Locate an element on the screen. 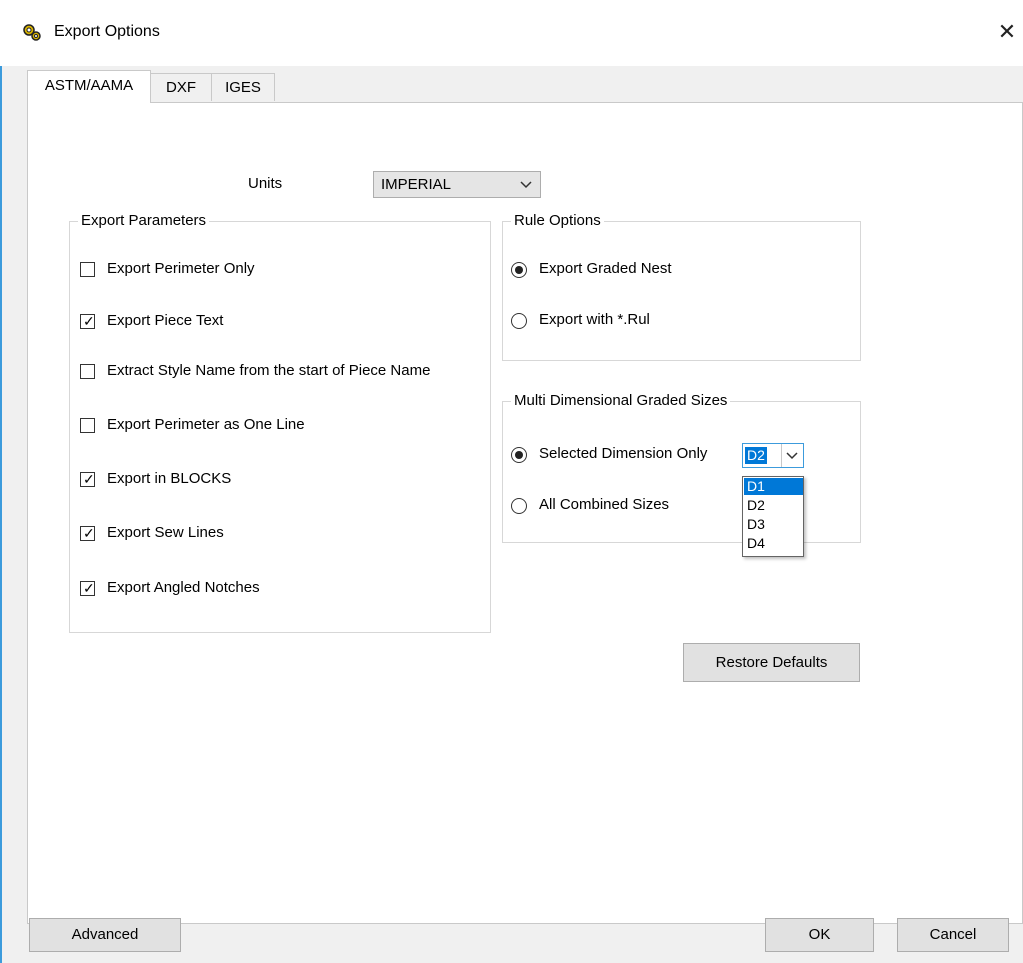 This screenshot has height=963, width=1023. checkbox-export-sew-lines: ✓ is located at coordinates (87, 533).